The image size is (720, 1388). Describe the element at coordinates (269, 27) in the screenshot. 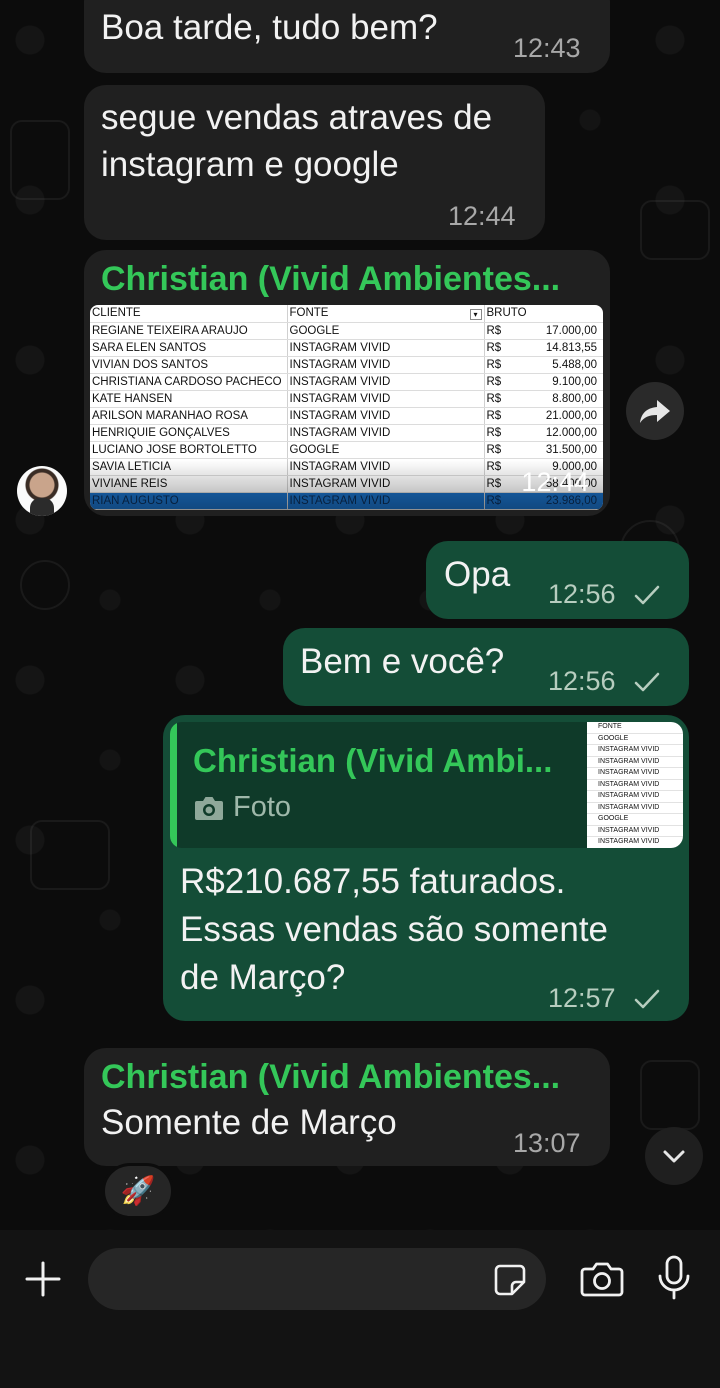

I see `message-text: Boa tarde, tudo bem?` at that location.